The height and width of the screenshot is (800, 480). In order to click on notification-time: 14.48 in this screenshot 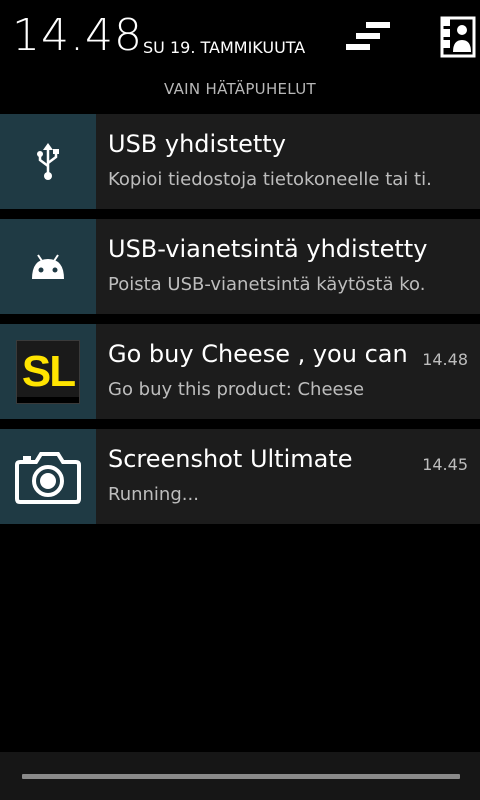, I will do `click(445, 359)`.